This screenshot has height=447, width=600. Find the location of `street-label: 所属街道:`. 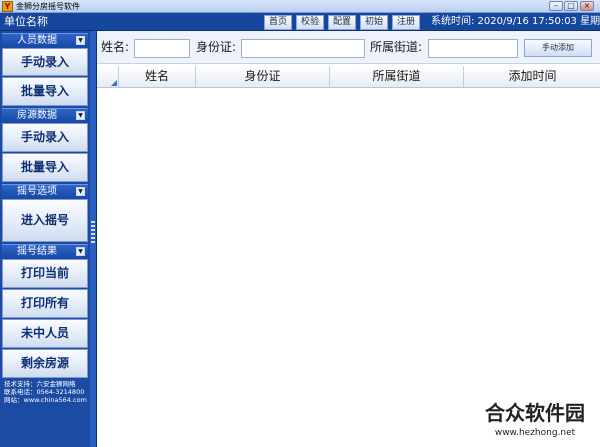

street-label: 所属街道: is located at coordinates (396, 47).